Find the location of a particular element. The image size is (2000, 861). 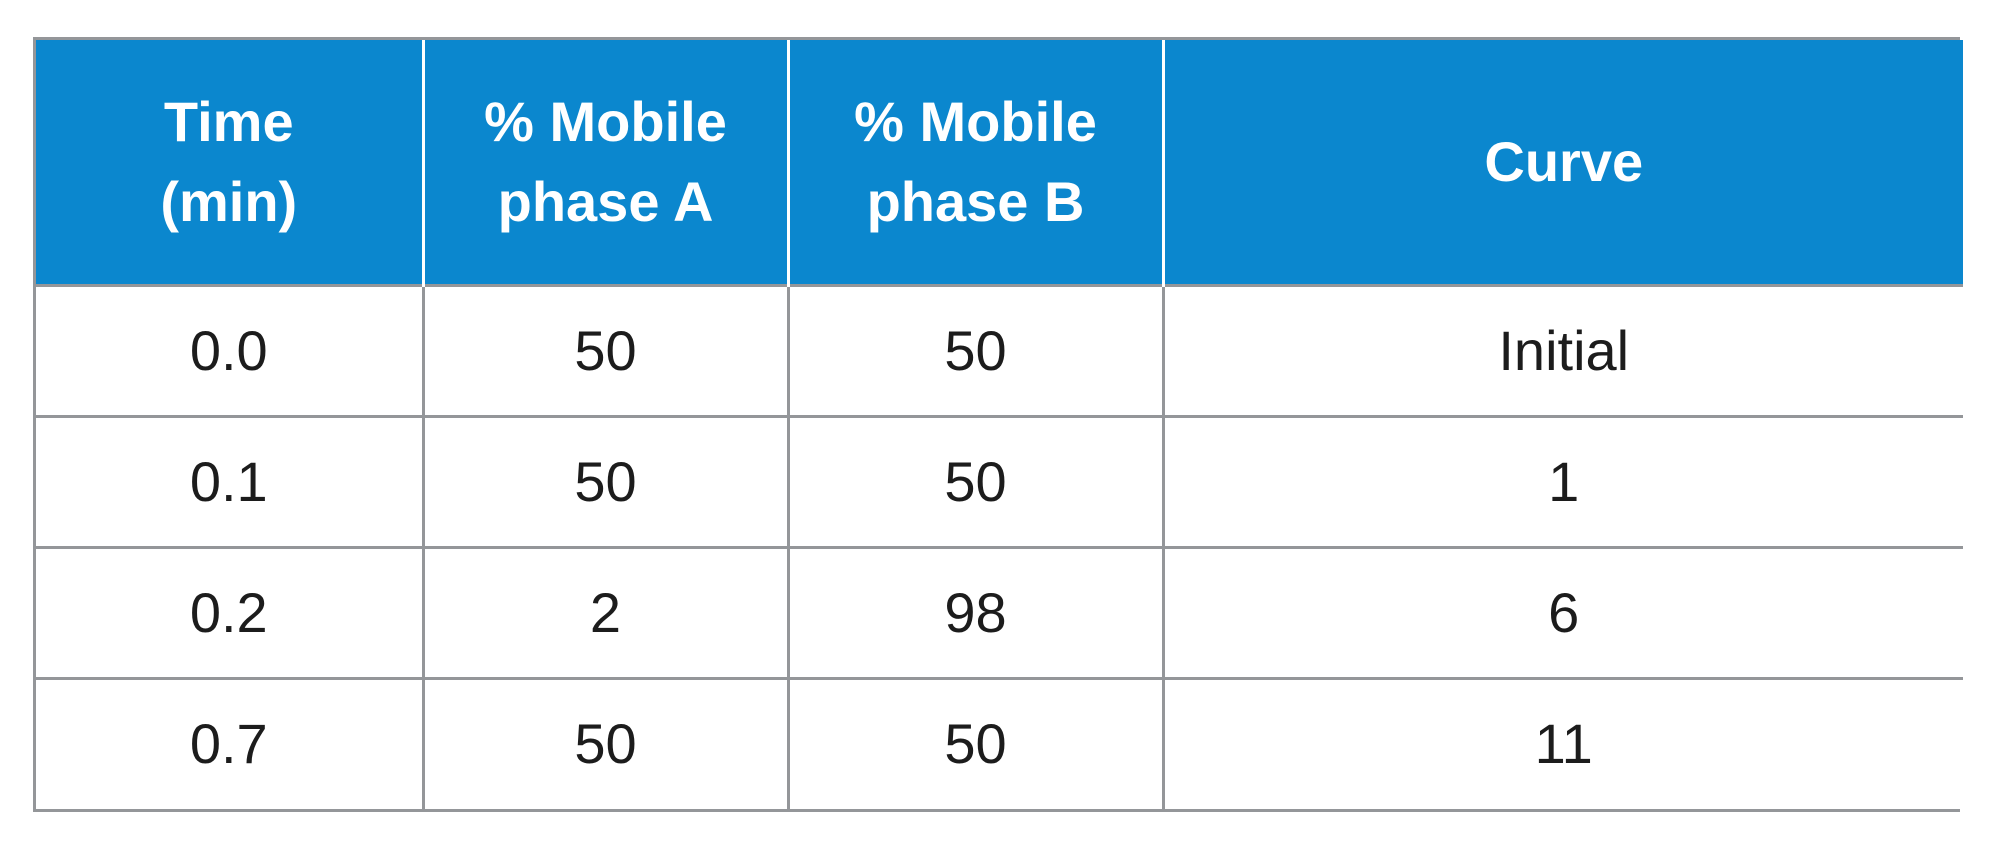

cell-time: 0.7 is located at coordinates (230, 742).